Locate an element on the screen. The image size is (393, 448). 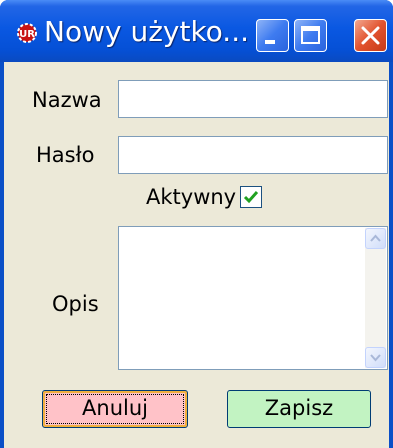
minimize-button is located at coordinates (272, 35).